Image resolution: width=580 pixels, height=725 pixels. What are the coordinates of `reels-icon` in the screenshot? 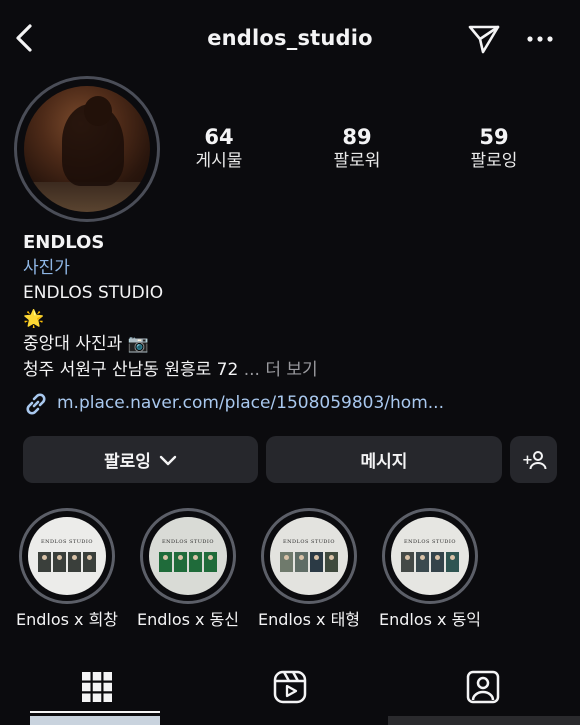 It's located at (289, 687).